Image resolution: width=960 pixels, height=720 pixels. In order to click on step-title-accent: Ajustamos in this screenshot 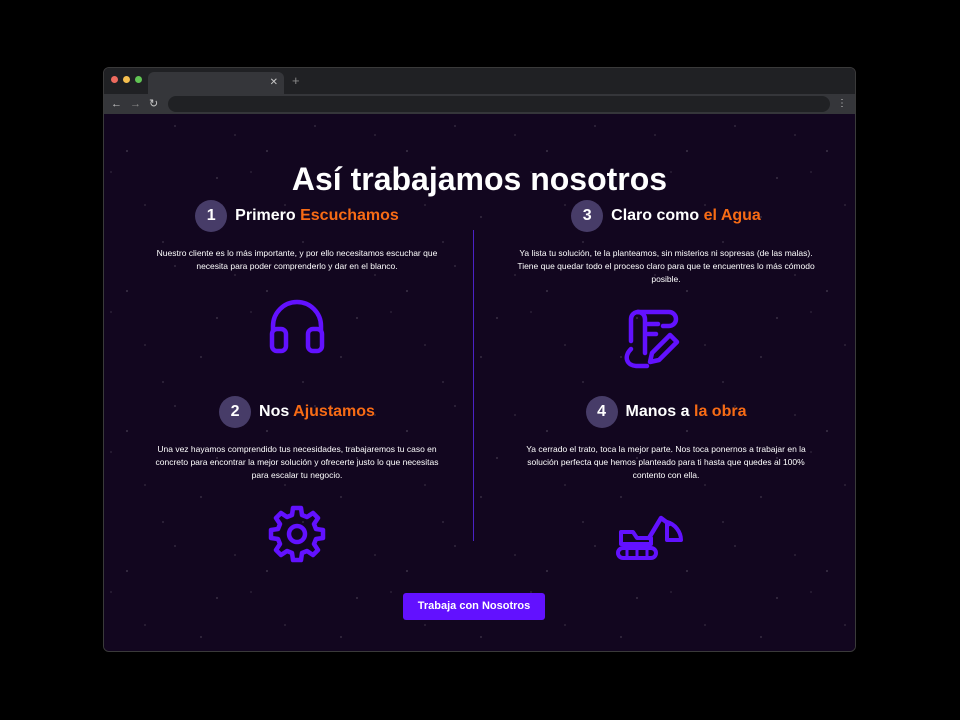, I will do `click(334, 411)`.